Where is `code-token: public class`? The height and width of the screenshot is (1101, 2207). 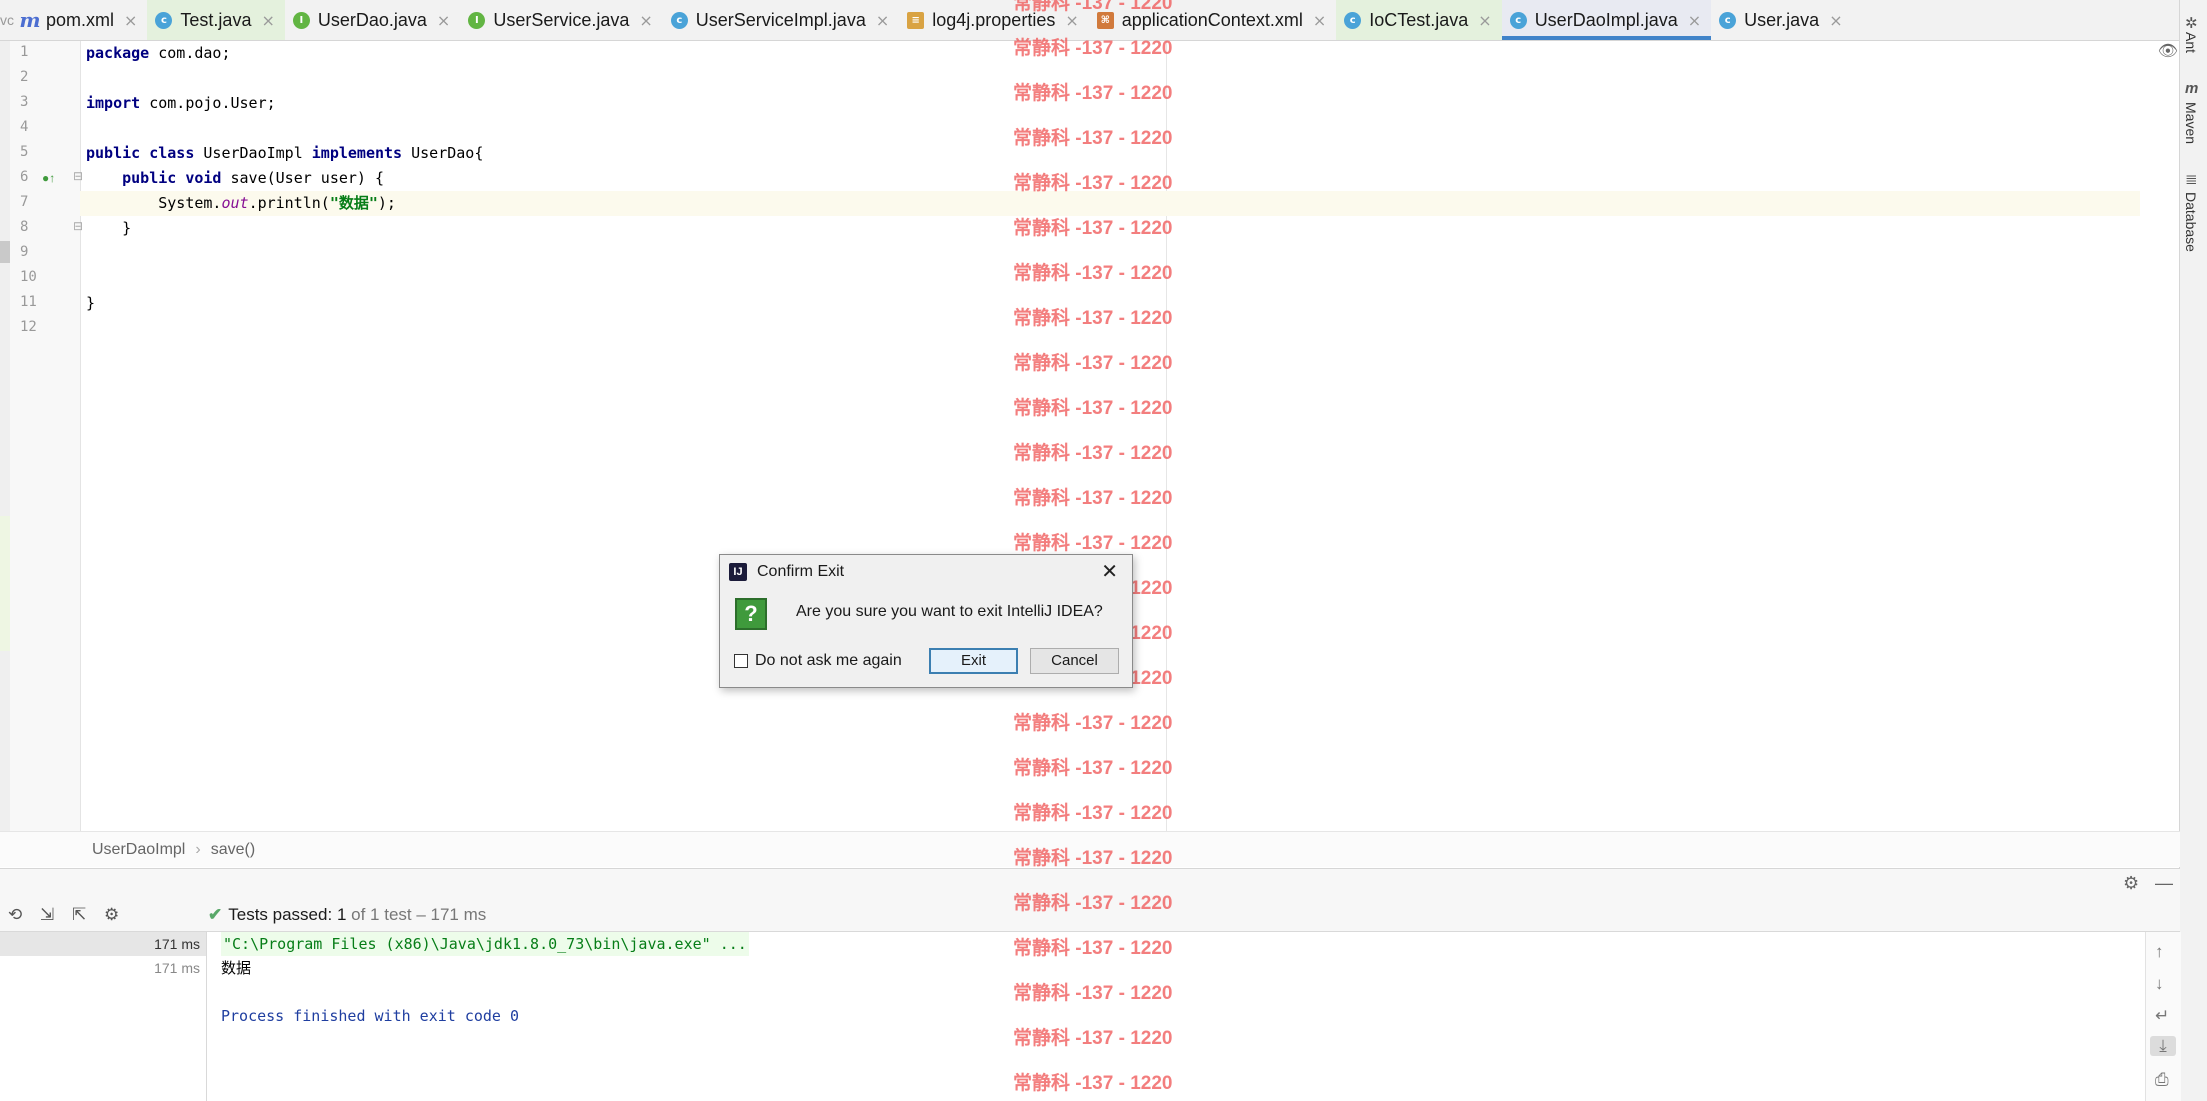
code-token: public class is located at coordinates (140, 153).